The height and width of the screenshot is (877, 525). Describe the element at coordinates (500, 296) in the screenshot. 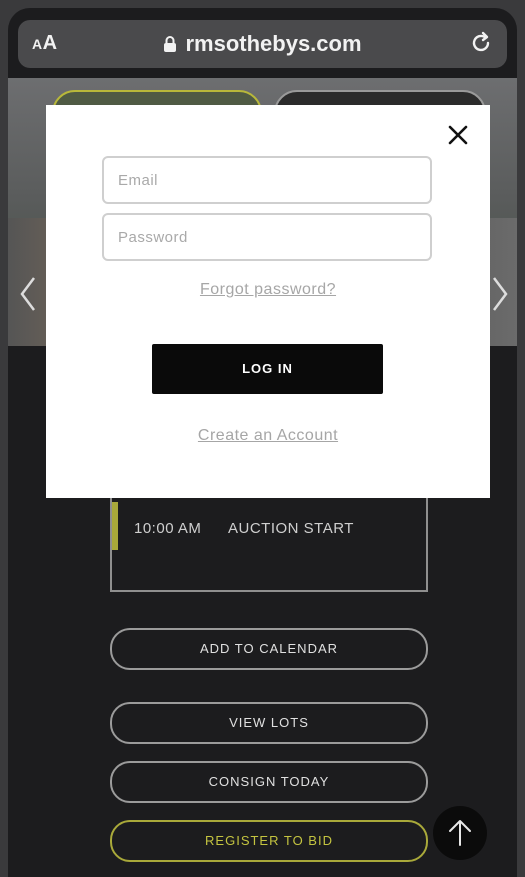

I see `chevron-right-icon` at that location.